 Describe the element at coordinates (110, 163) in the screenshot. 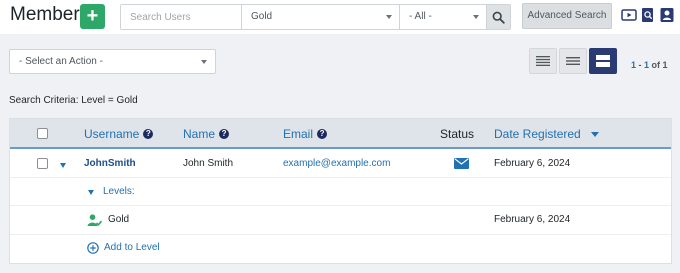

I see `username-link: JohnSmith` at that location.